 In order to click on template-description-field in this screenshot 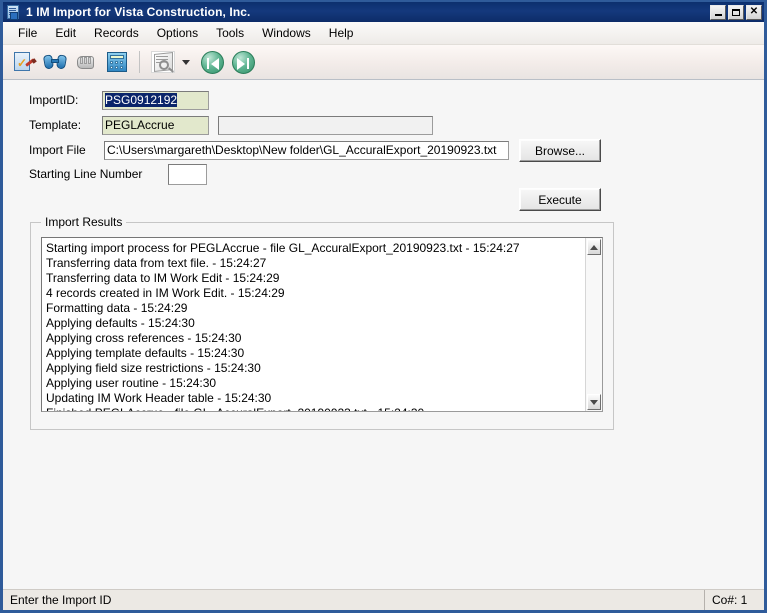, I will do `click(325, 125)`.